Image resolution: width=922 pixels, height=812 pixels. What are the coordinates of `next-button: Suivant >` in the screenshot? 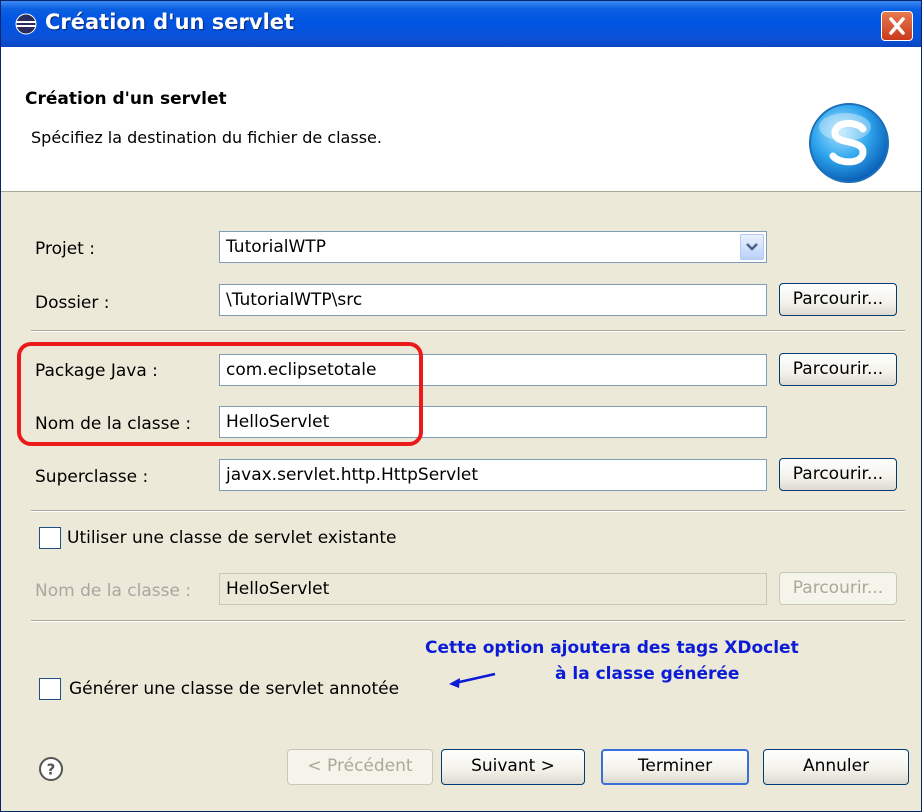 It's located at (513, 767).